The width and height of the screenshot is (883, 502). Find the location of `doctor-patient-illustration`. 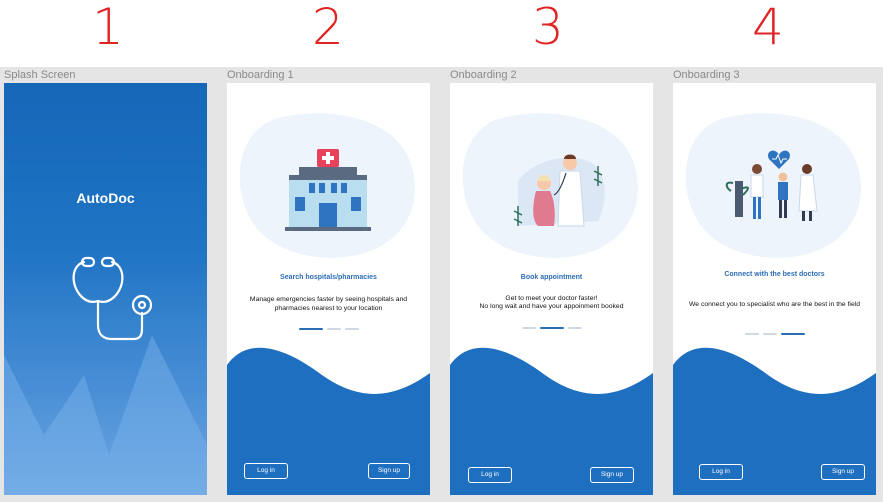

doctor-patient-illustration is located at coordinates (550, 185).